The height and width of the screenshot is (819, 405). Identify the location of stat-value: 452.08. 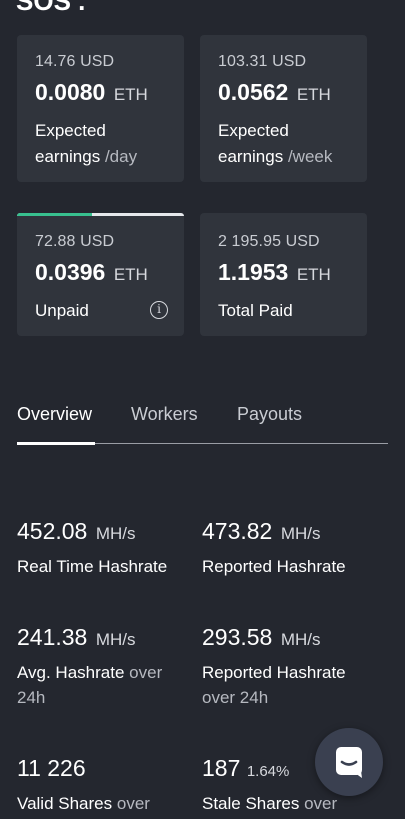
(52, 531).